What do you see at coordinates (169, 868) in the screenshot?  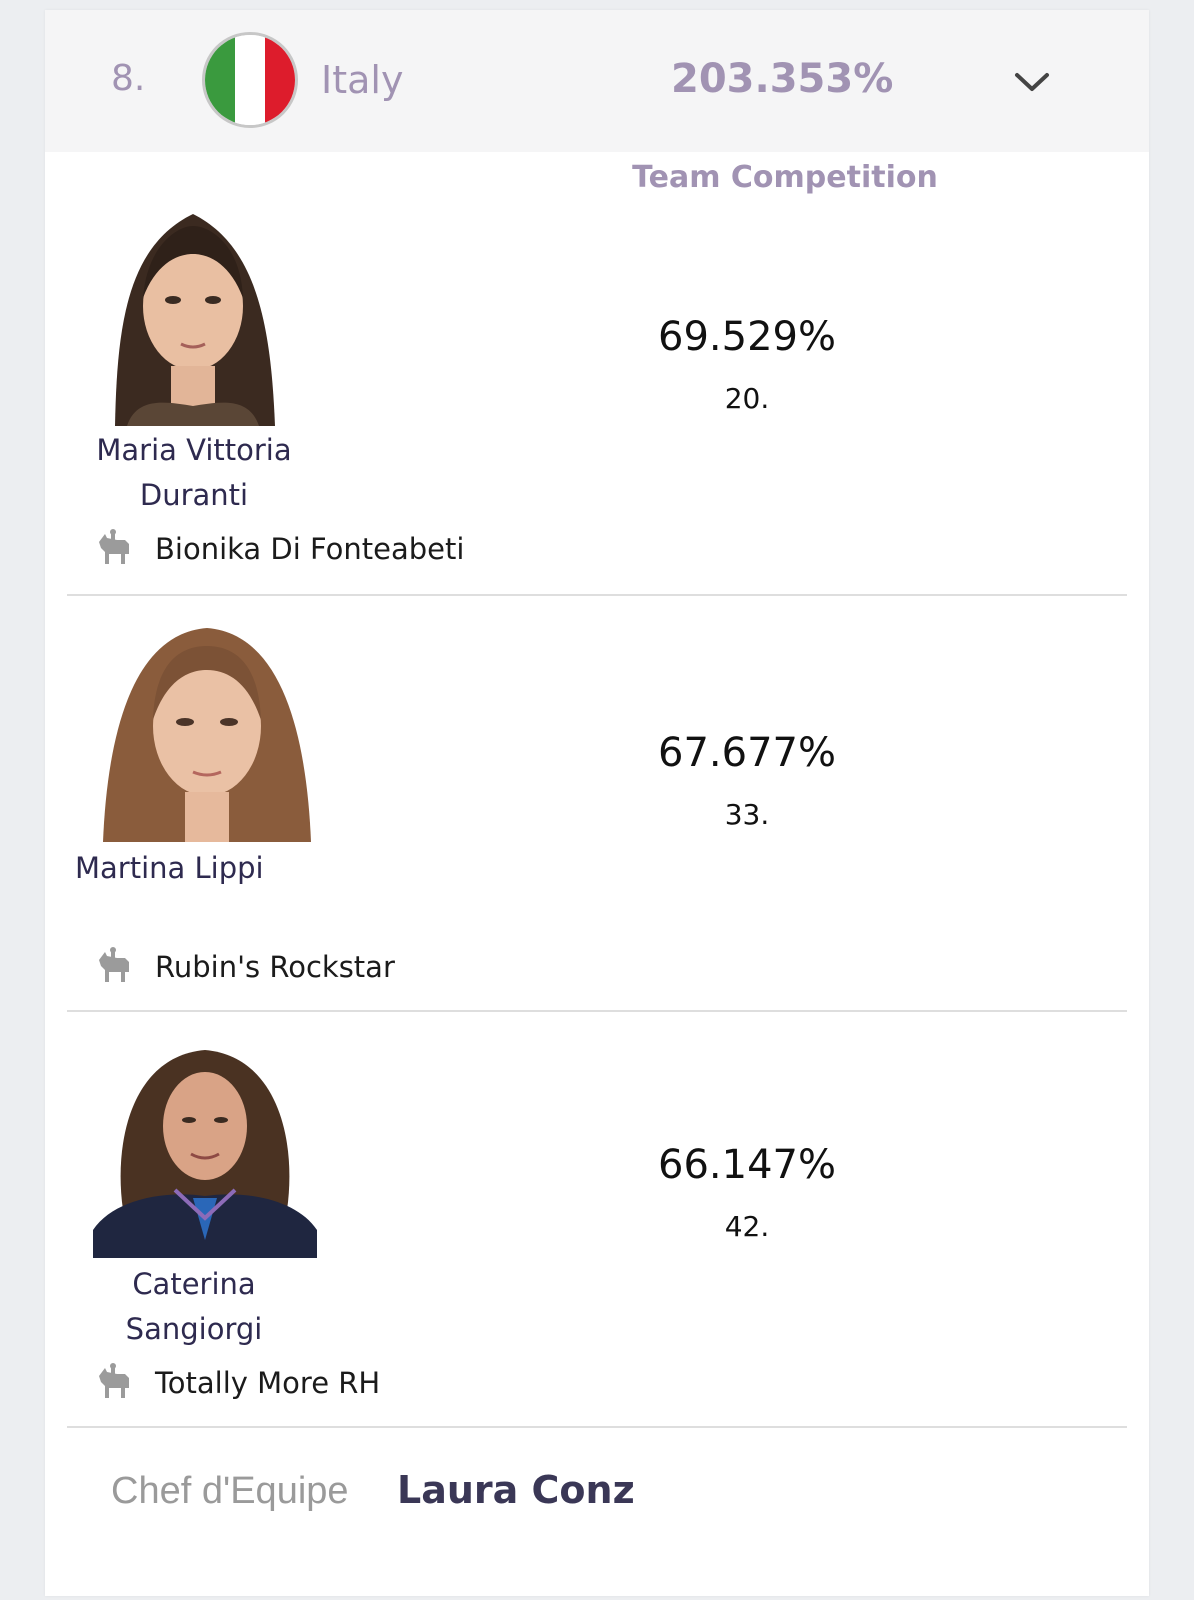 I see `rider-name-line1: Martina Lippi` at bounding box center [169, 868].